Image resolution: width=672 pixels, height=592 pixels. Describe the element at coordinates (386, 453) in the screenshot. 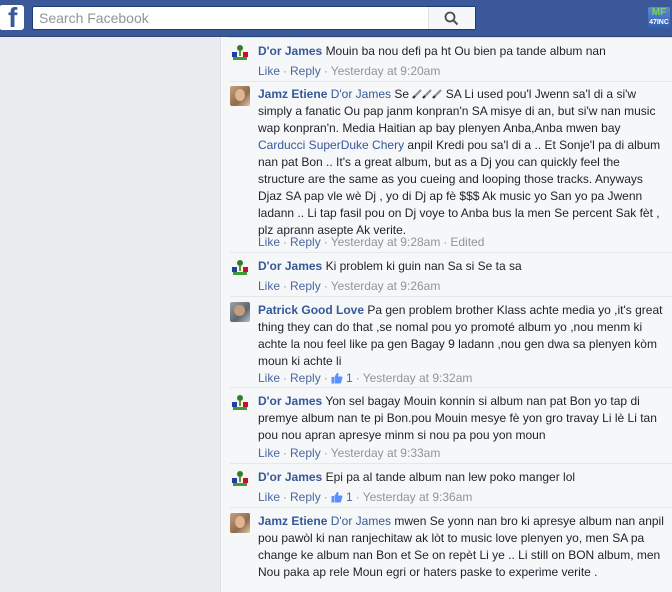

I see `comment-timestamp: Yesterday at 9:33am` at that location.